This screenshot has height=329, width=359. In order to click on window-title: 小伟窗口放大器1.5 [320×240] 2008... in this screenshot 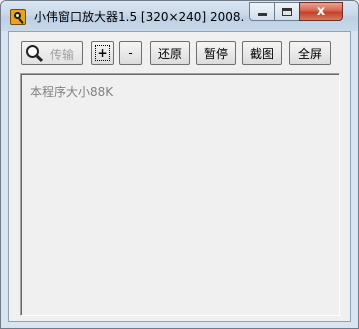, I will do `click(139, 17)`.